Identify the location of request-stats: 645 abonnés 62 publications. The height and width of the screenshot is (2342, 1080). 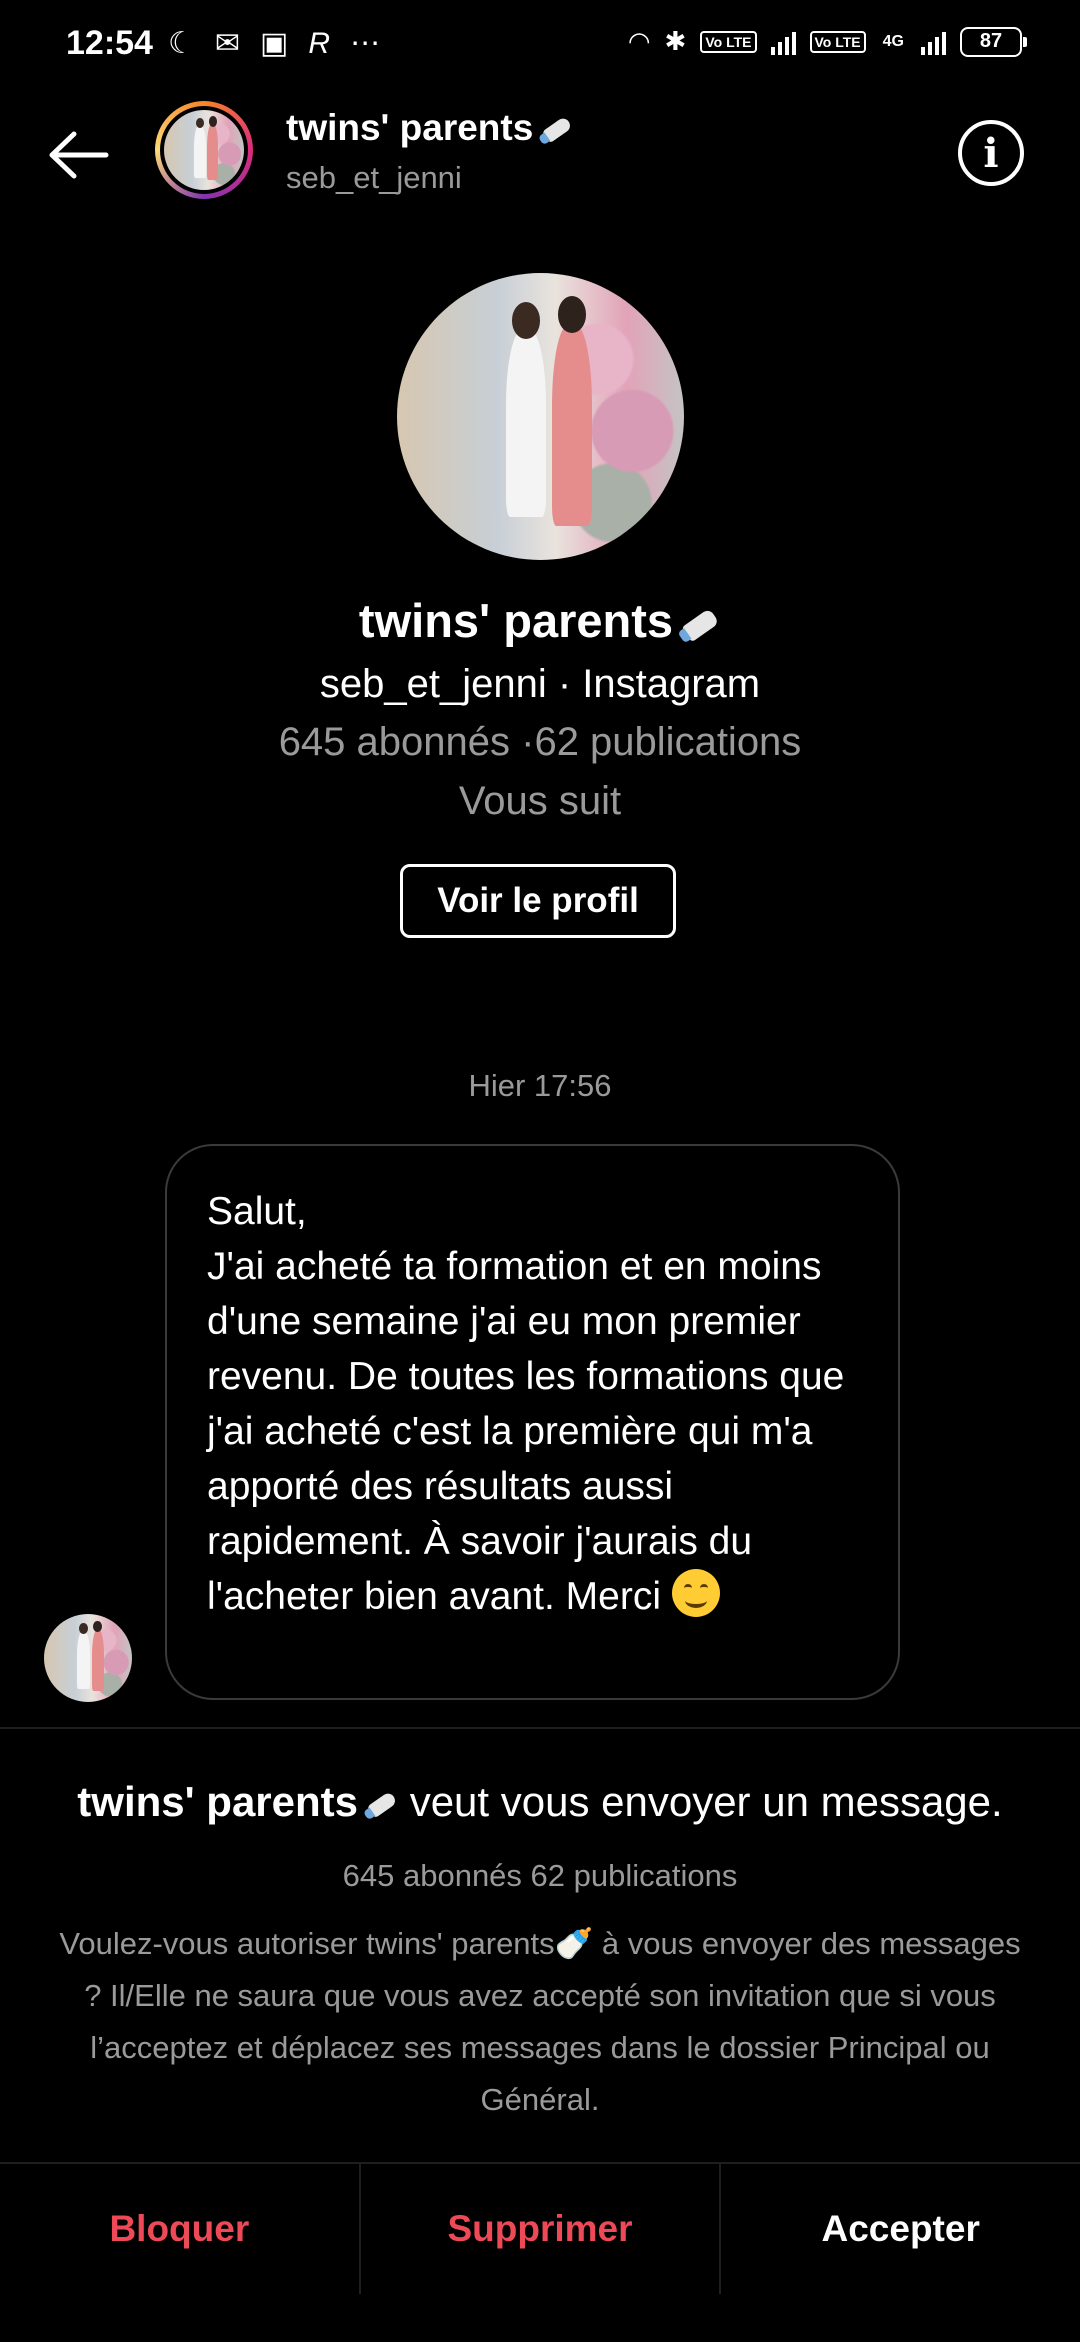
(540, 1875).